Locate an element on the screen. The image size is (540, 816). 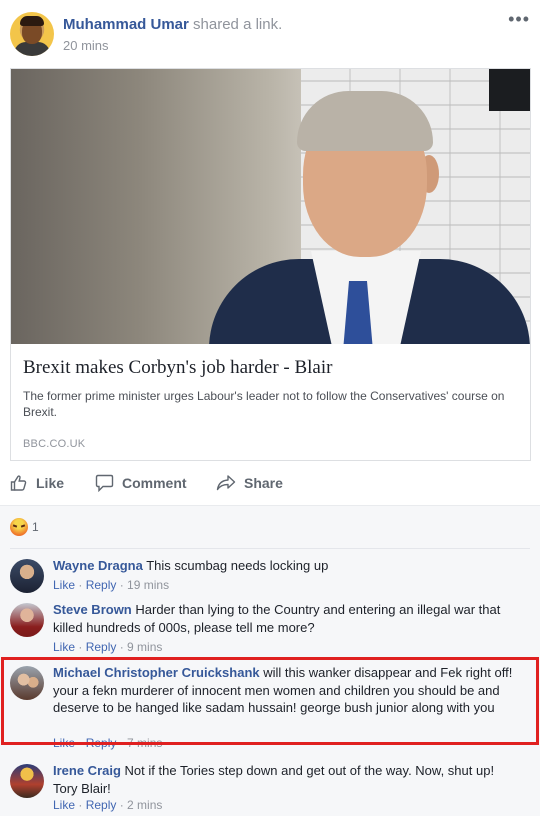
share-label: Share is located at coordinates (263, 483).